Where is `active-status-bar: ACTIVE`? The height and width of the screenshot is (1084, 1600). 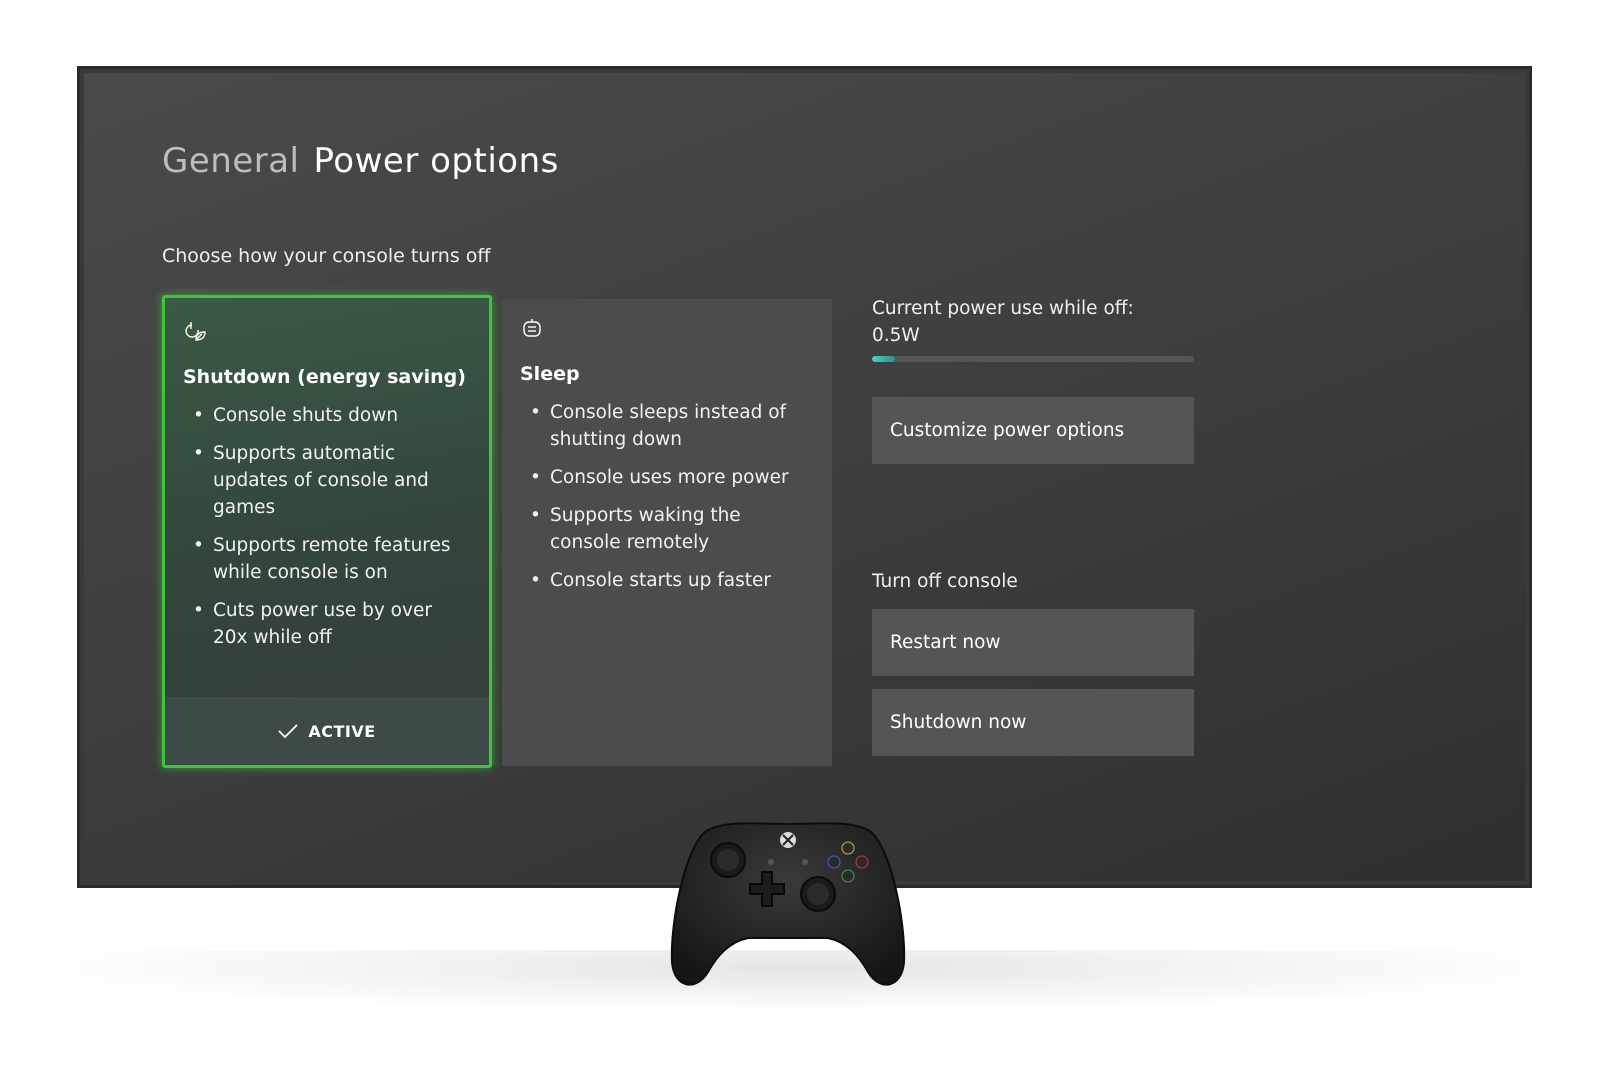
active-status-bar: ACTIVE is located at coordinates (327, 731).